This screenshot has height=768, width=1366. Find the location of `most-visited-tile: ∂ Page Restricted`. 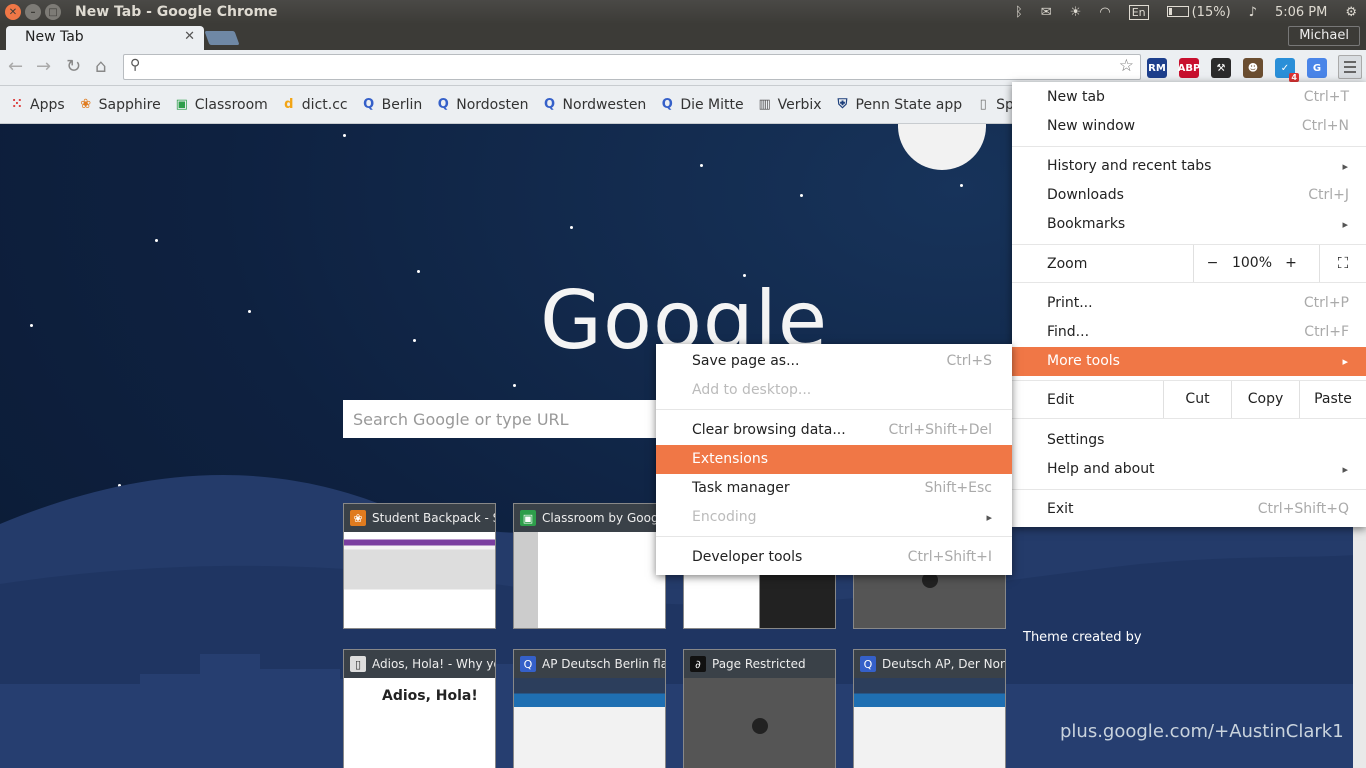

most-visited-tile: ∂ Page Restricted is located at coordinates (759, 708).